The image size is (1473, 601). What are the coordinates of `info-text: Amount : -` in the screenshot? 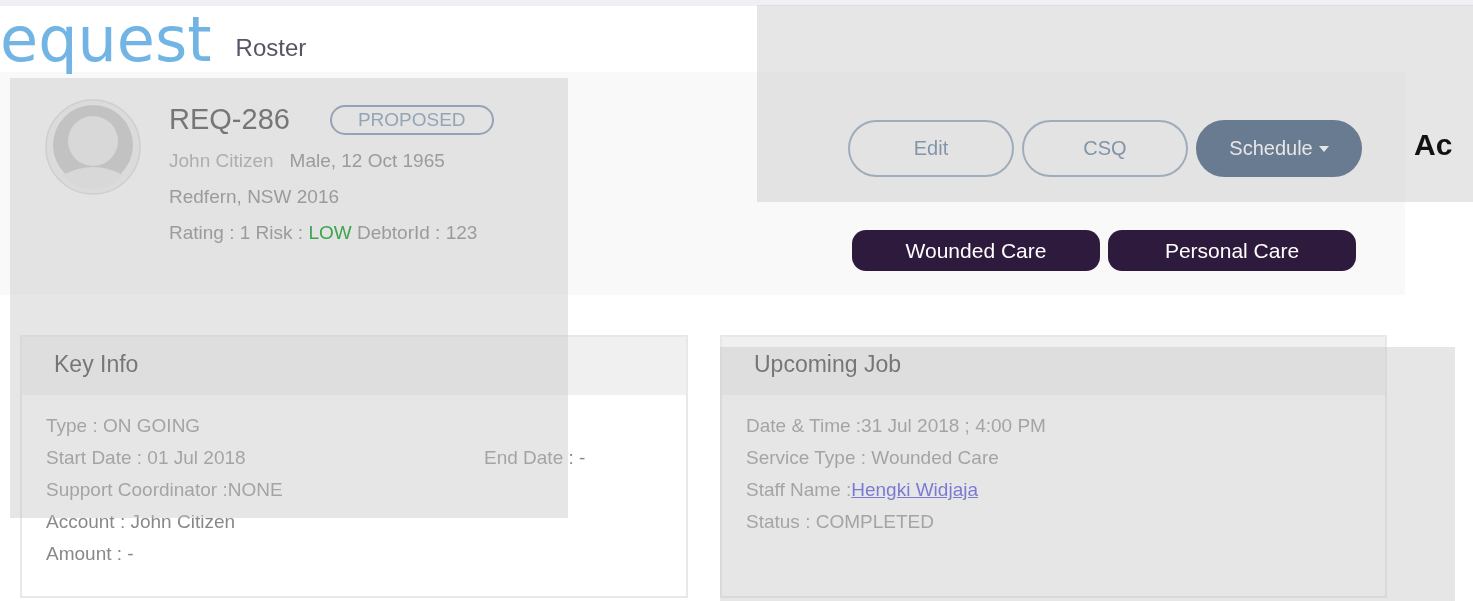 It's located at (90, 554).